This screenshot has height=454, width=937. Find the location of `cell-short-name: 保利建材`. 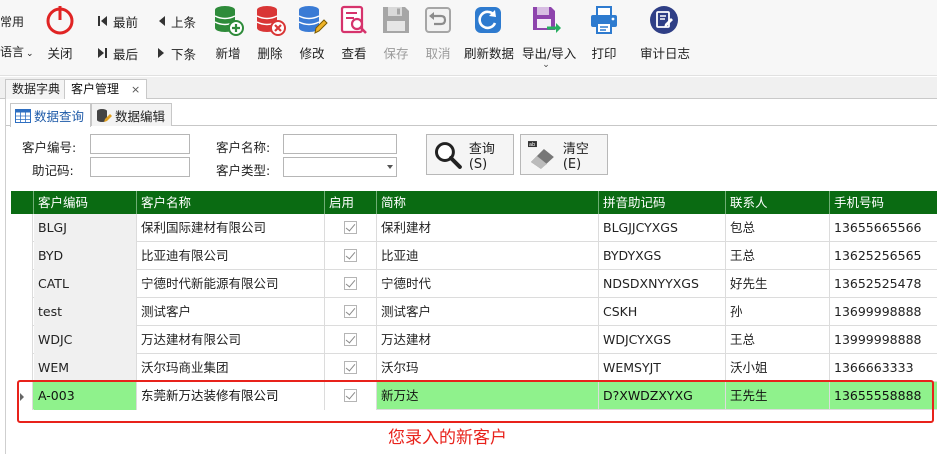

cell-short-name: 保利建材 is located at coordinates (488, 228).